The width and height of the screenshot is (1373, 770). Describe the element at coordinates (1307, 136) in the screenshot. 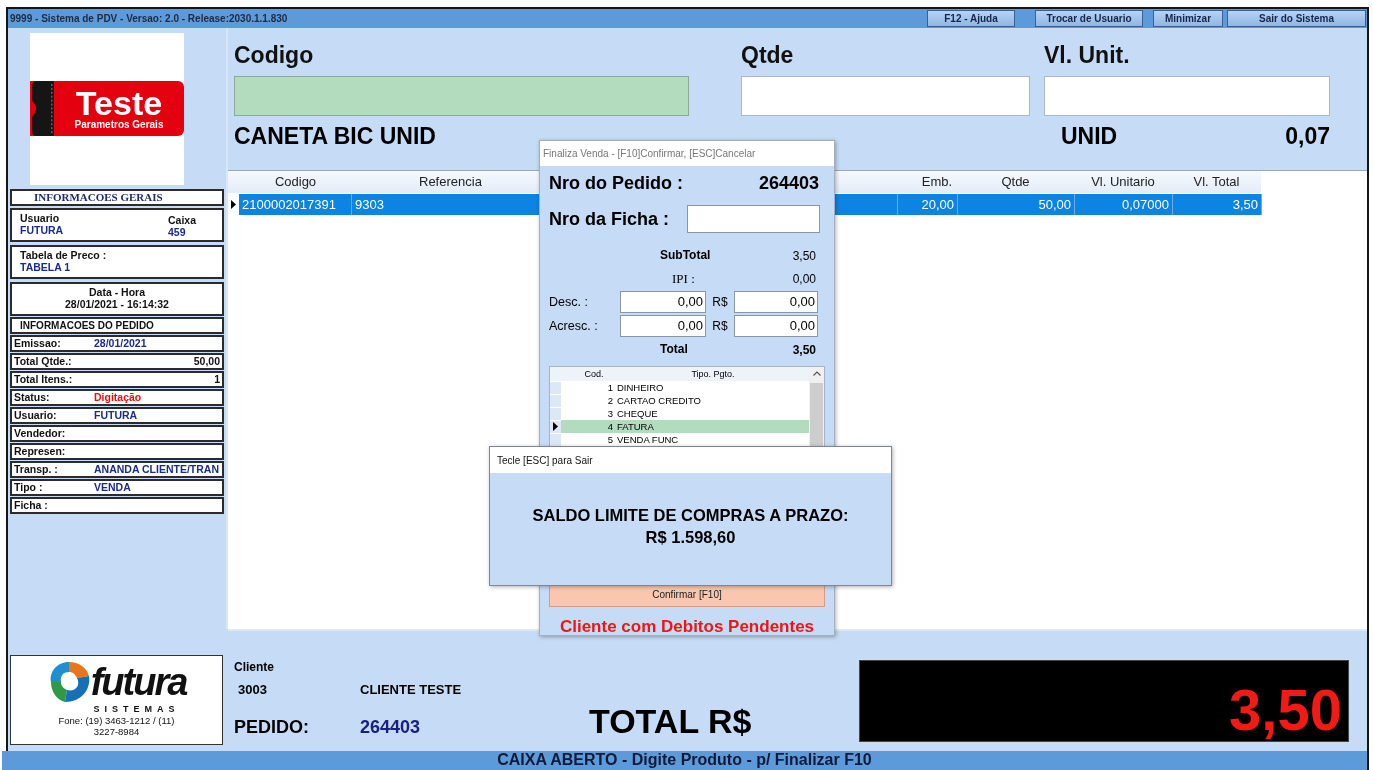

I see `unit-price: 0,07` at that location.